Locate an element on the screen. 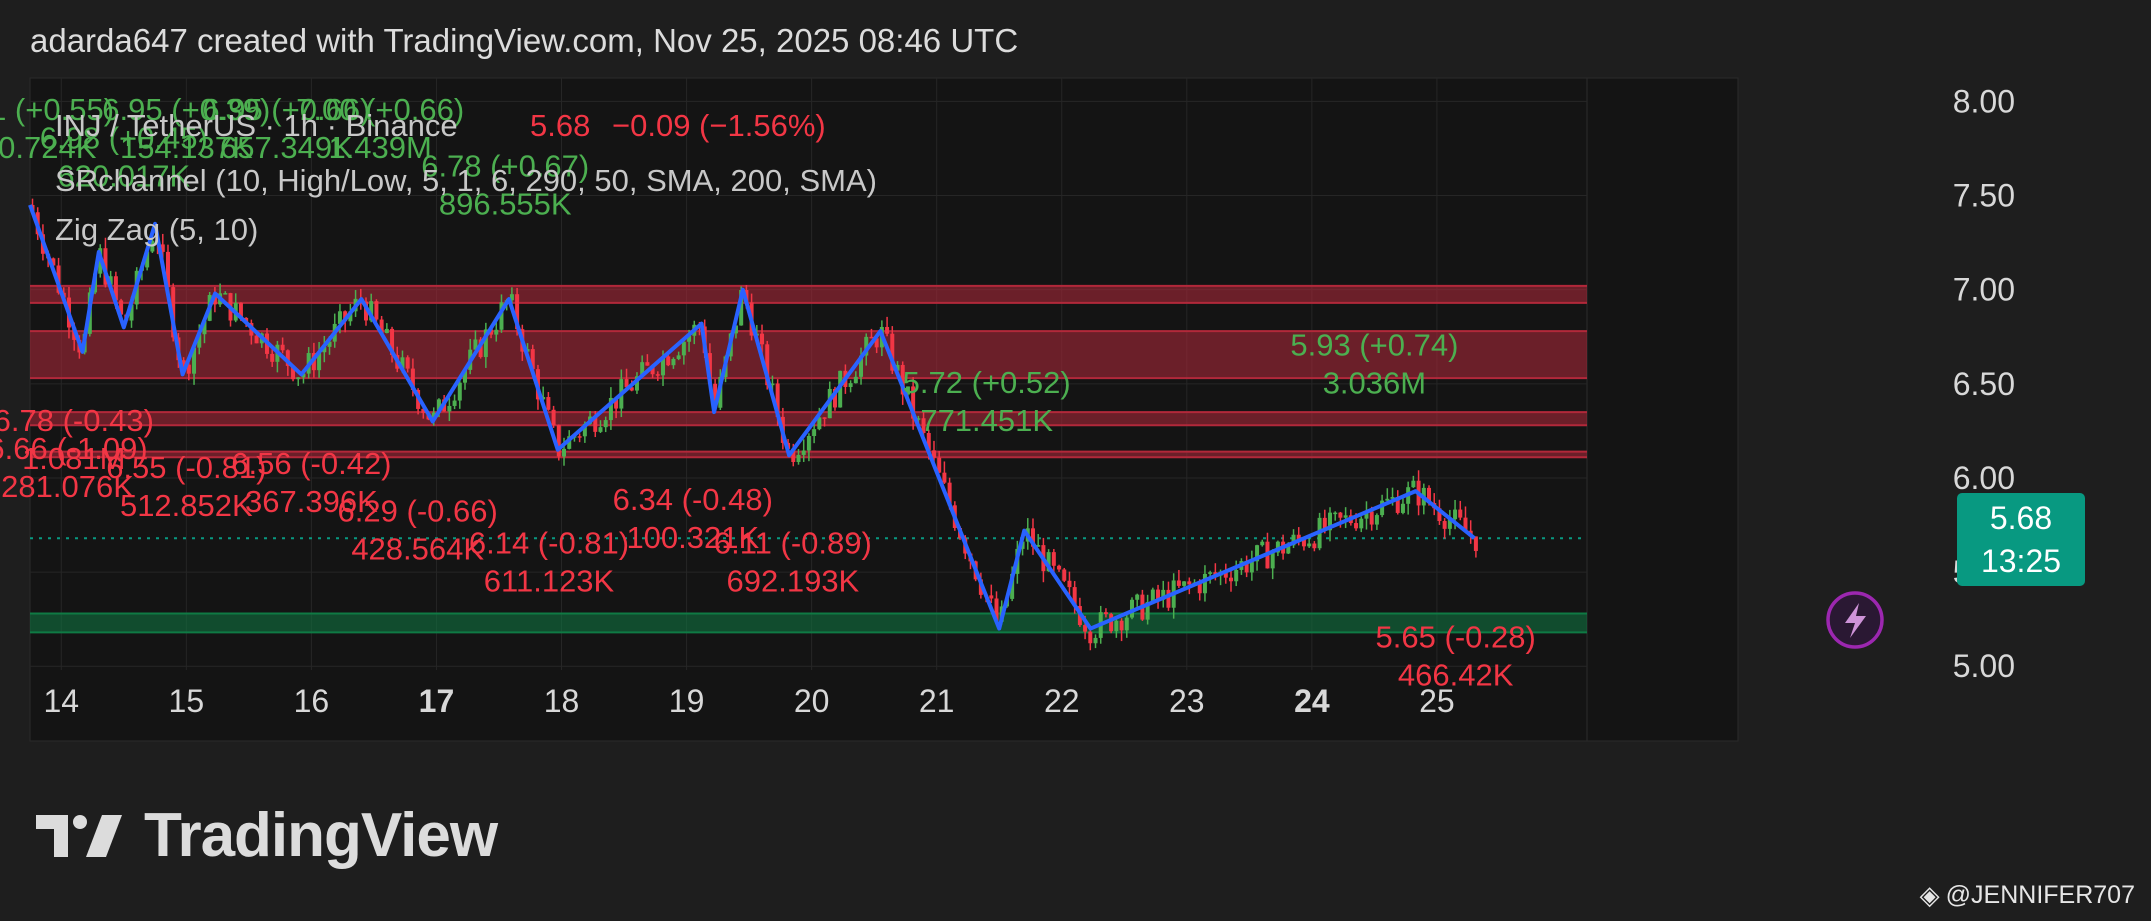 The image size is (2151, 921). x-tick-label: 19 is located at coordinates (687, 701).